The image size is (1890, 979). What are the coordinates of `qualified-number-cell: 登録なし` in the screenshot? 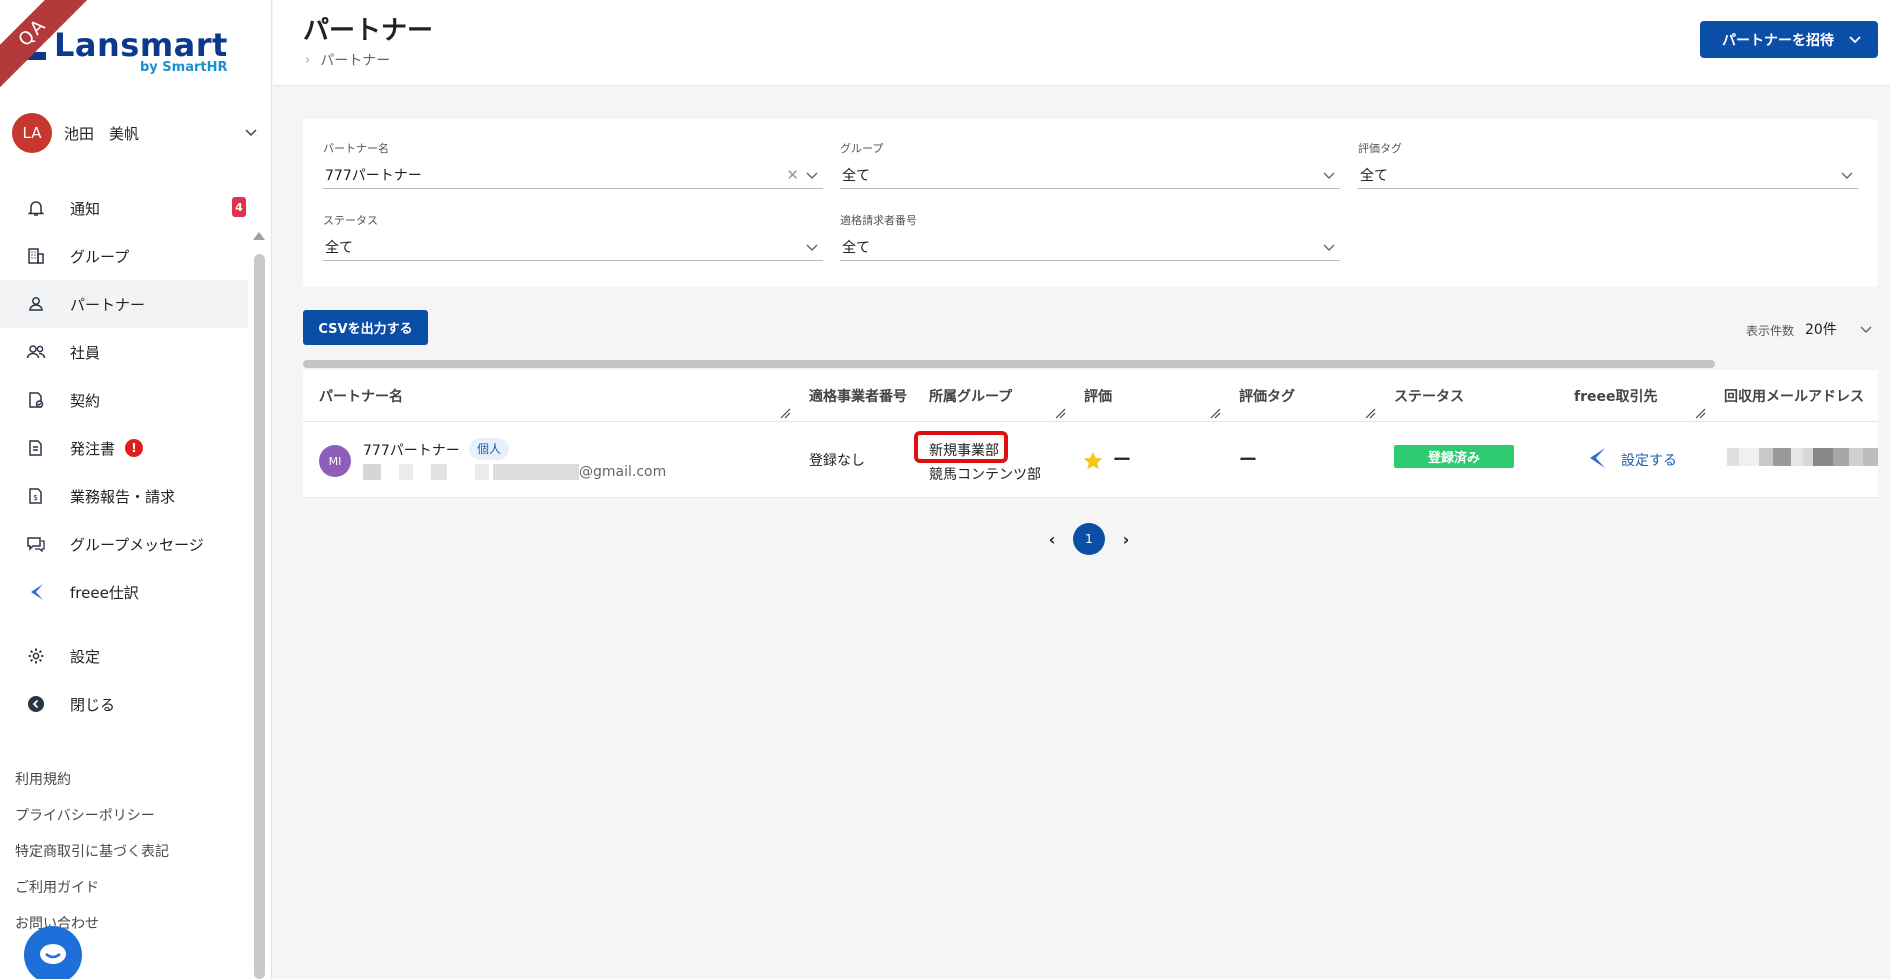 It's located at (837, 461).